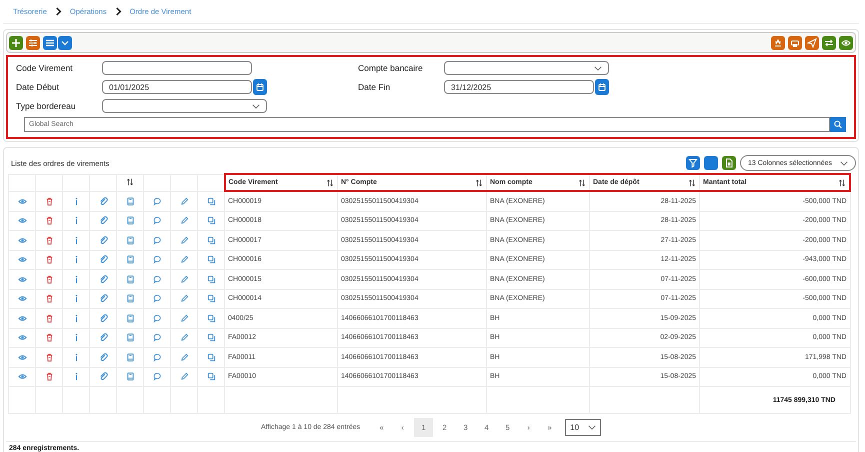 The height and width of the screenshot is (452, 865). Describe the element at coordinates (46, 106) in the screenshot. I see `field-label: Type bordereau` at that location.